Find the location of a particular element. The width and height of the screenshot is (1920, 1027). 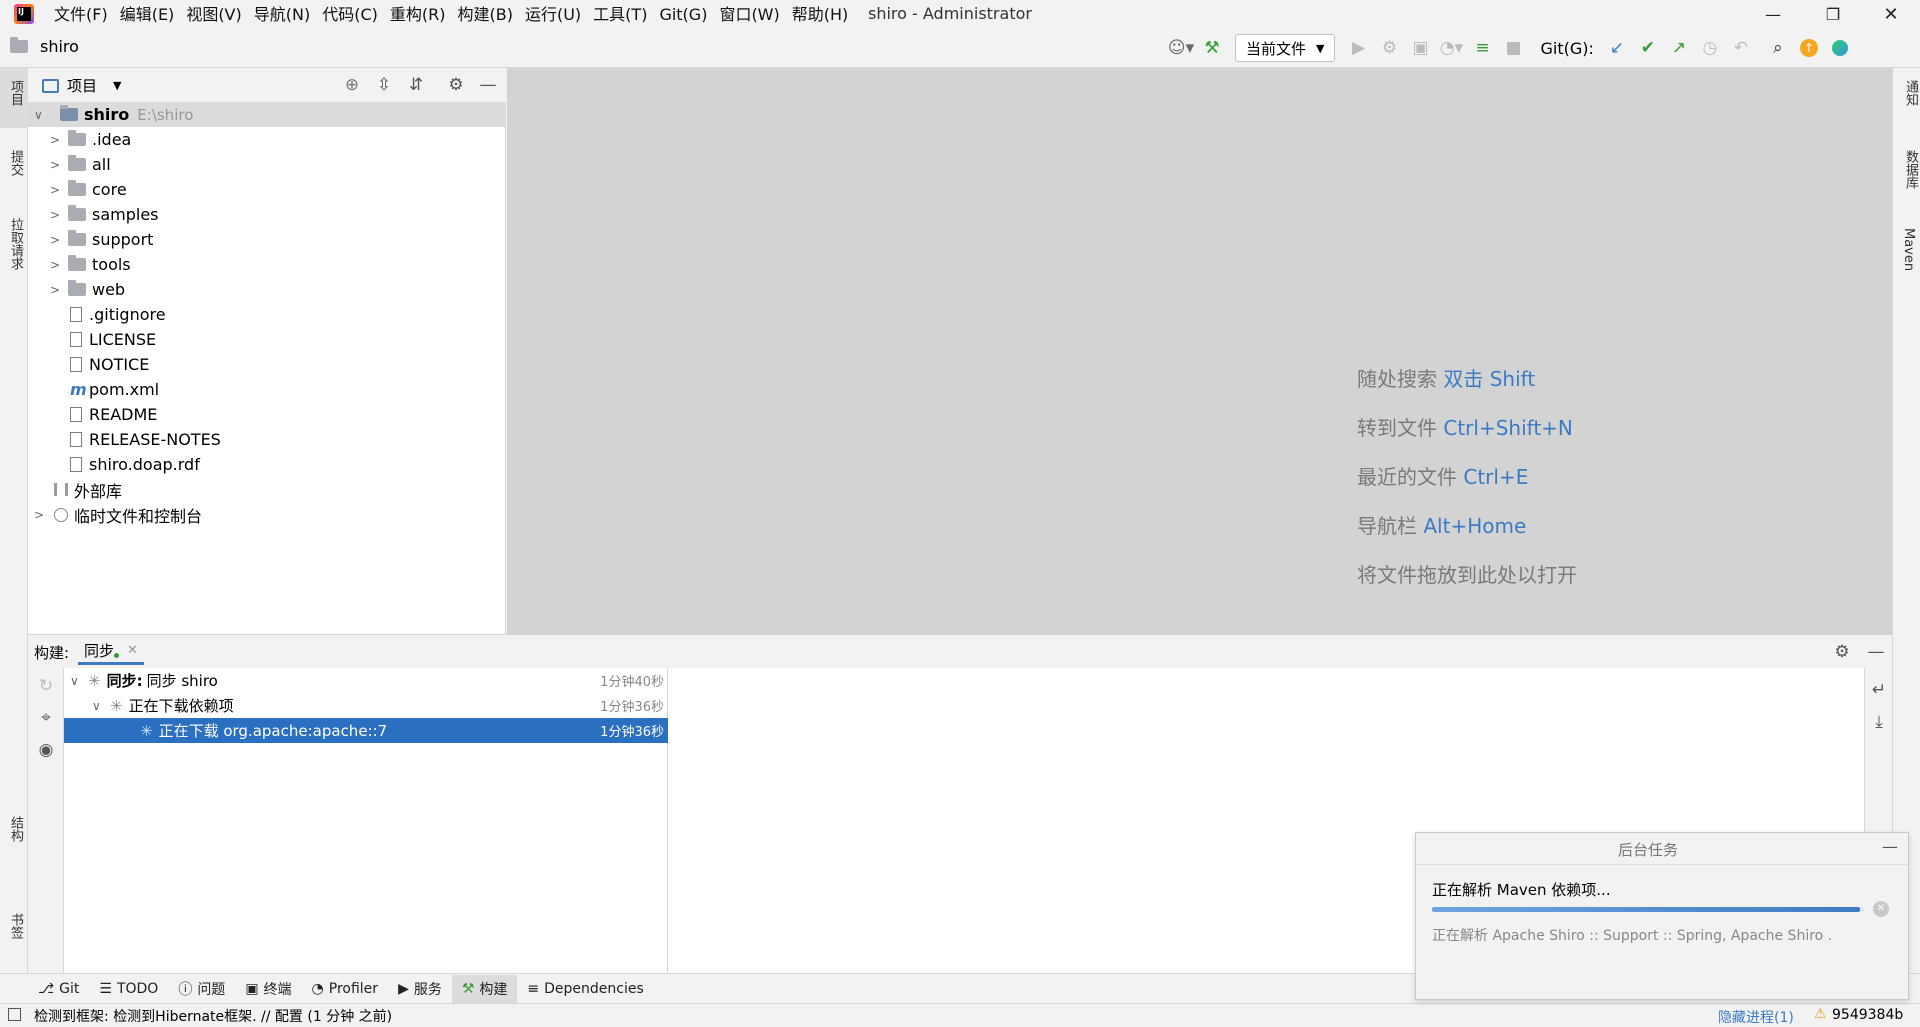

bottom-tab-git: ⎇ Git is located at coordinates (58, 989).